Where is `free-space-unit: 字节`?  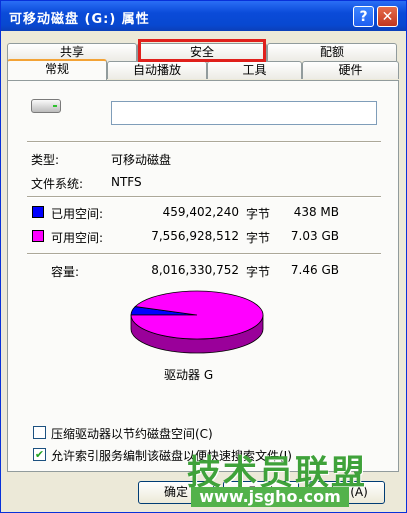
free-space-unit: 字节 is located at coordinates (258, 238).